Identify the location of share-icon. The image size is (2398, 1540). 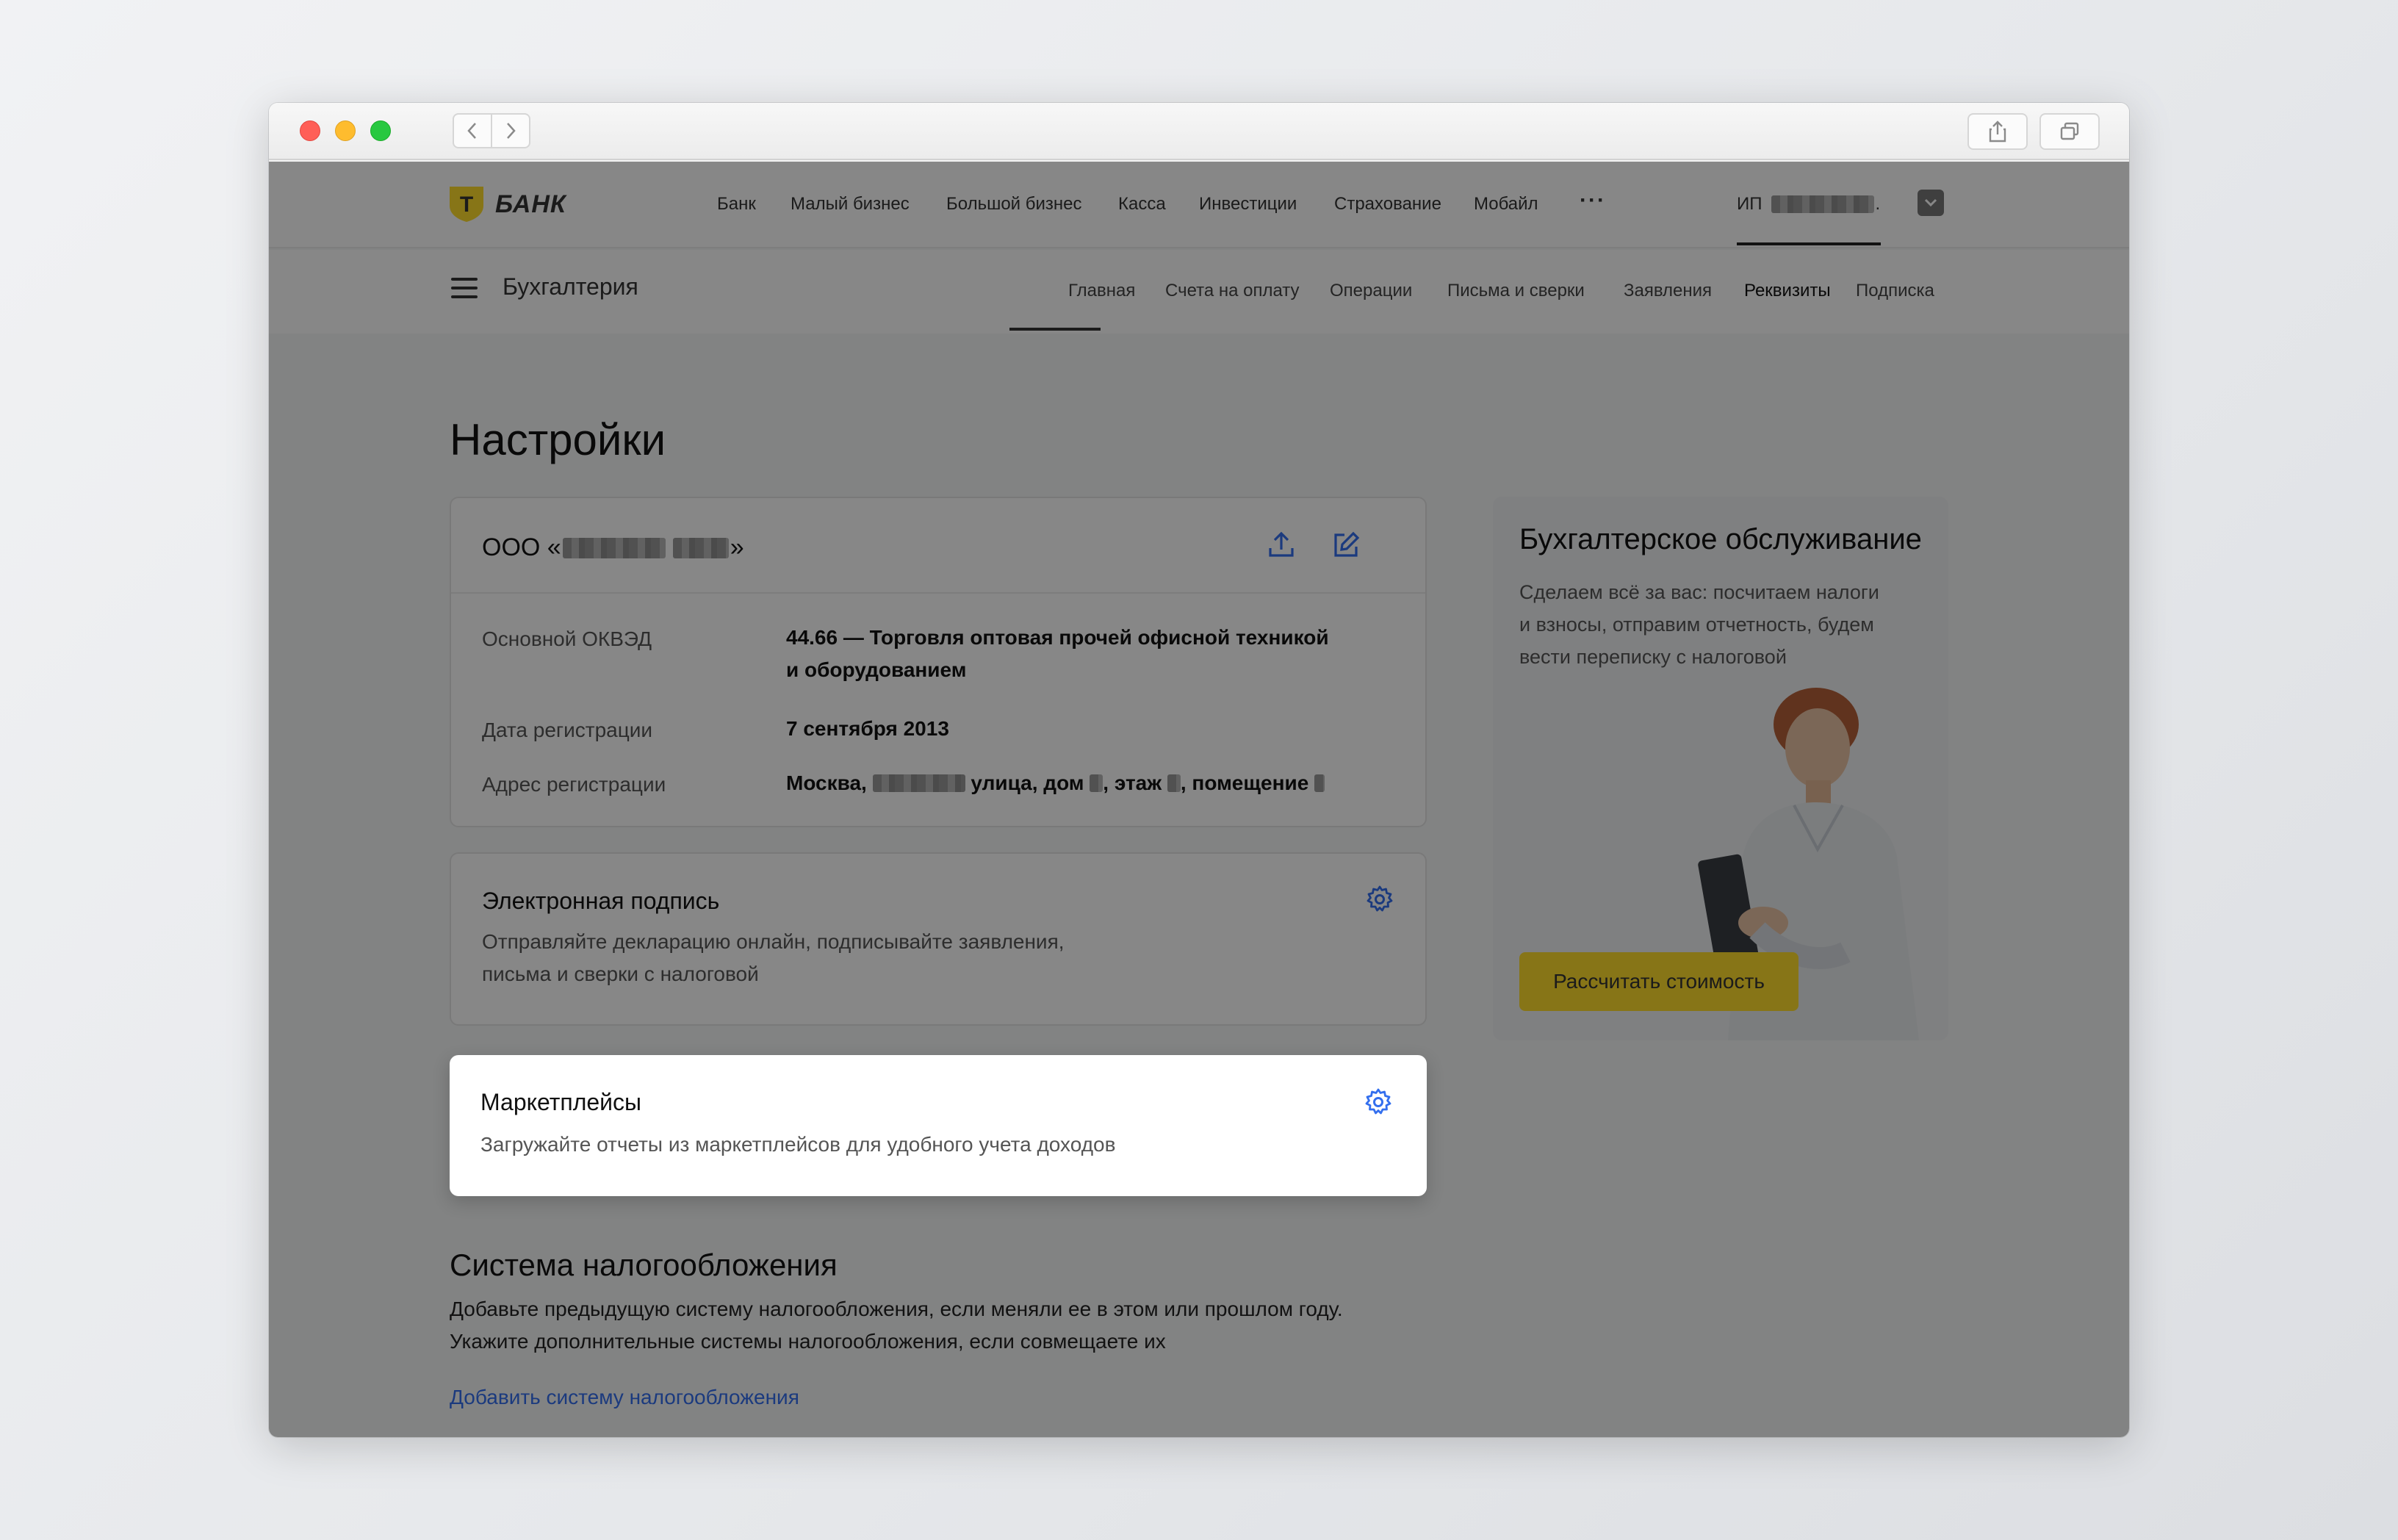
(1998, 131).